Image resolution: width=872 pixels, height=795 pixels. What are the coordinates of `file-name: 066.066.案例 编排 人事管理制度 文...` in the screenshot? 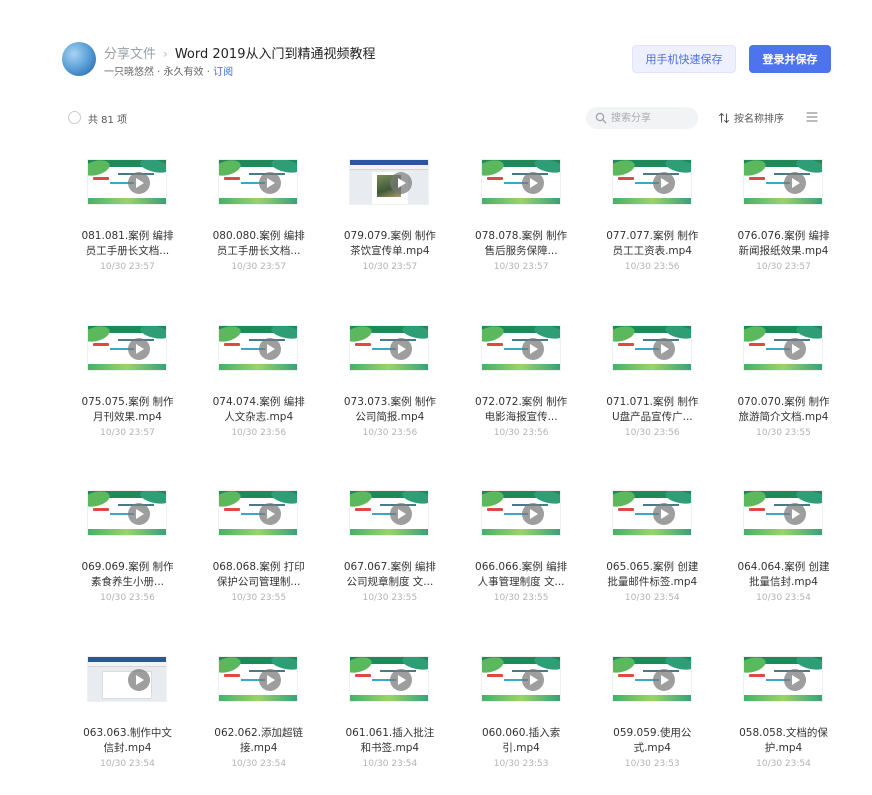 It's located at (521, 575).